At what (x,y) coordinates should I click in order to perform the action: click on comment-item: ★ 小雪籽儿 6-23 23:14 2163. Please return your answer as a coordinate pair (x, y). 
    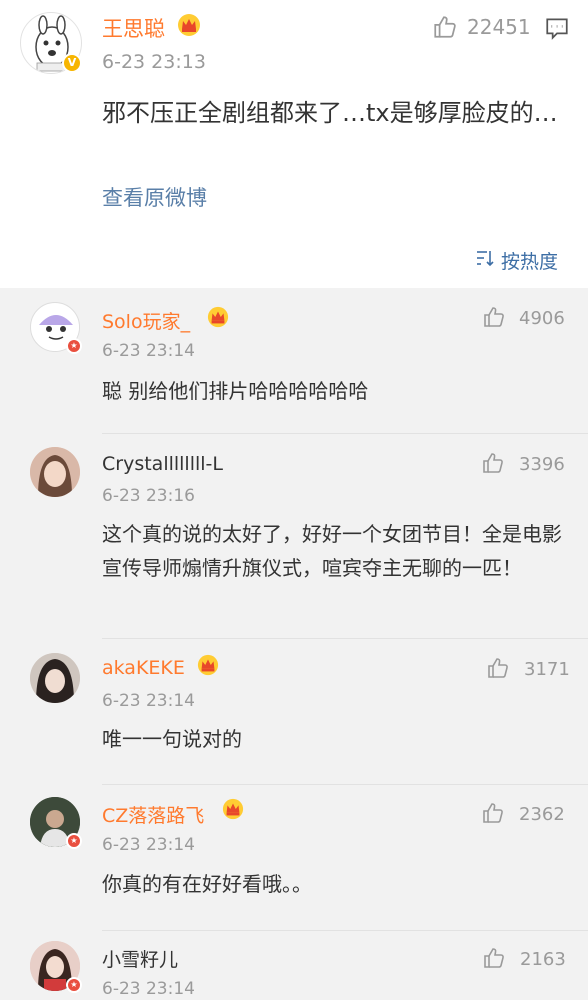
    Looking at the image, I should click on (294, 965).